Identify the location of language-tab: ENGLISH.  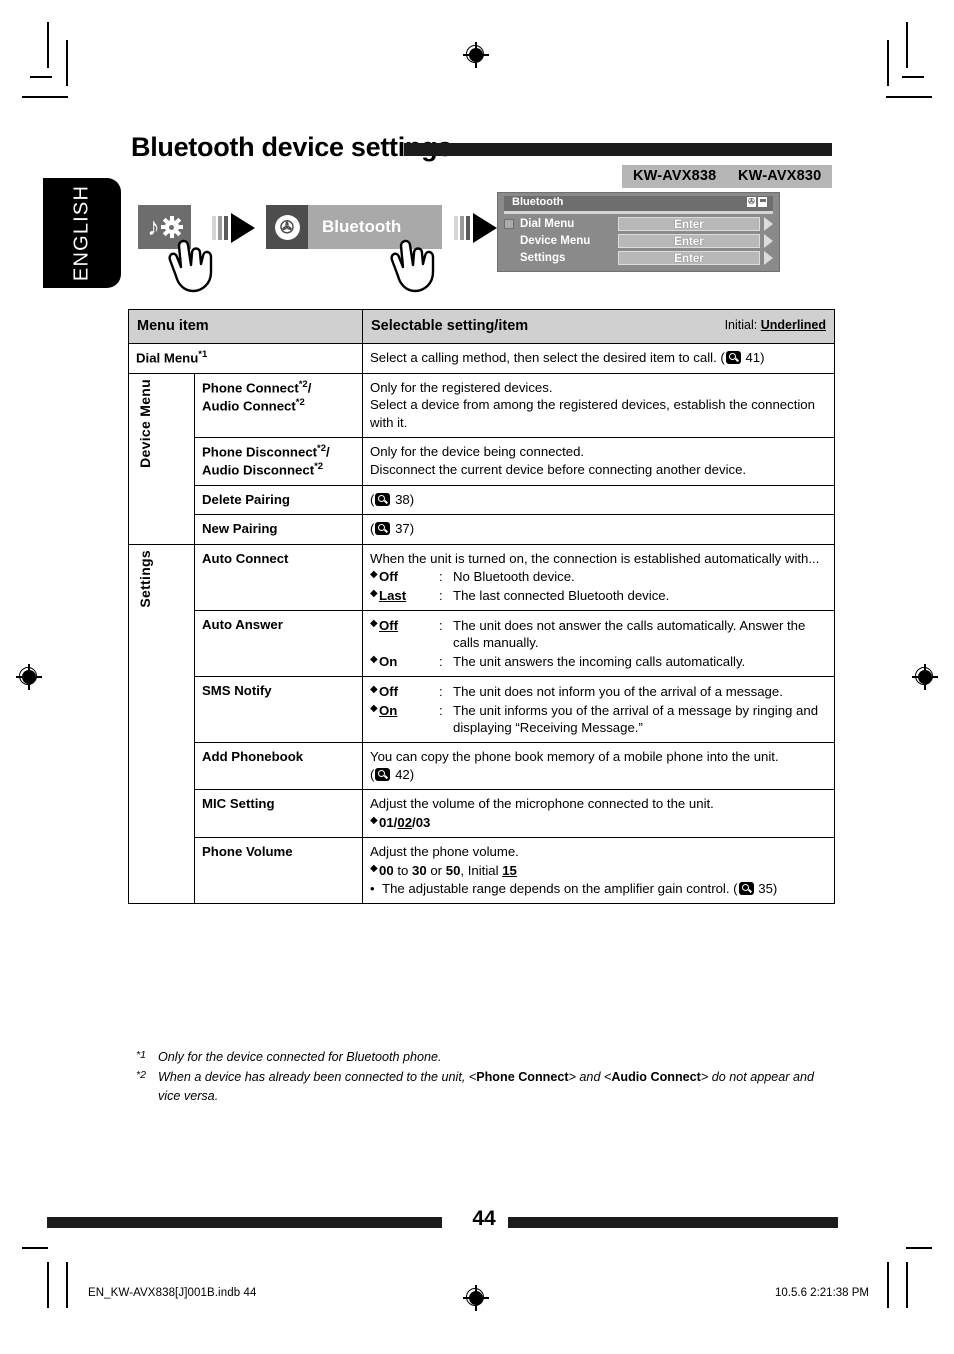
(82, 233).